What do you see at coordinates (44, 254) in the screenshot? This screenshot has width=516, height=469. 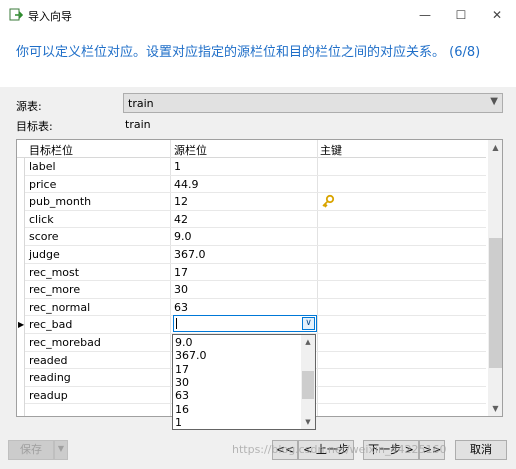 I see `target-field-cell: judge` at bounding box center [44, 254].